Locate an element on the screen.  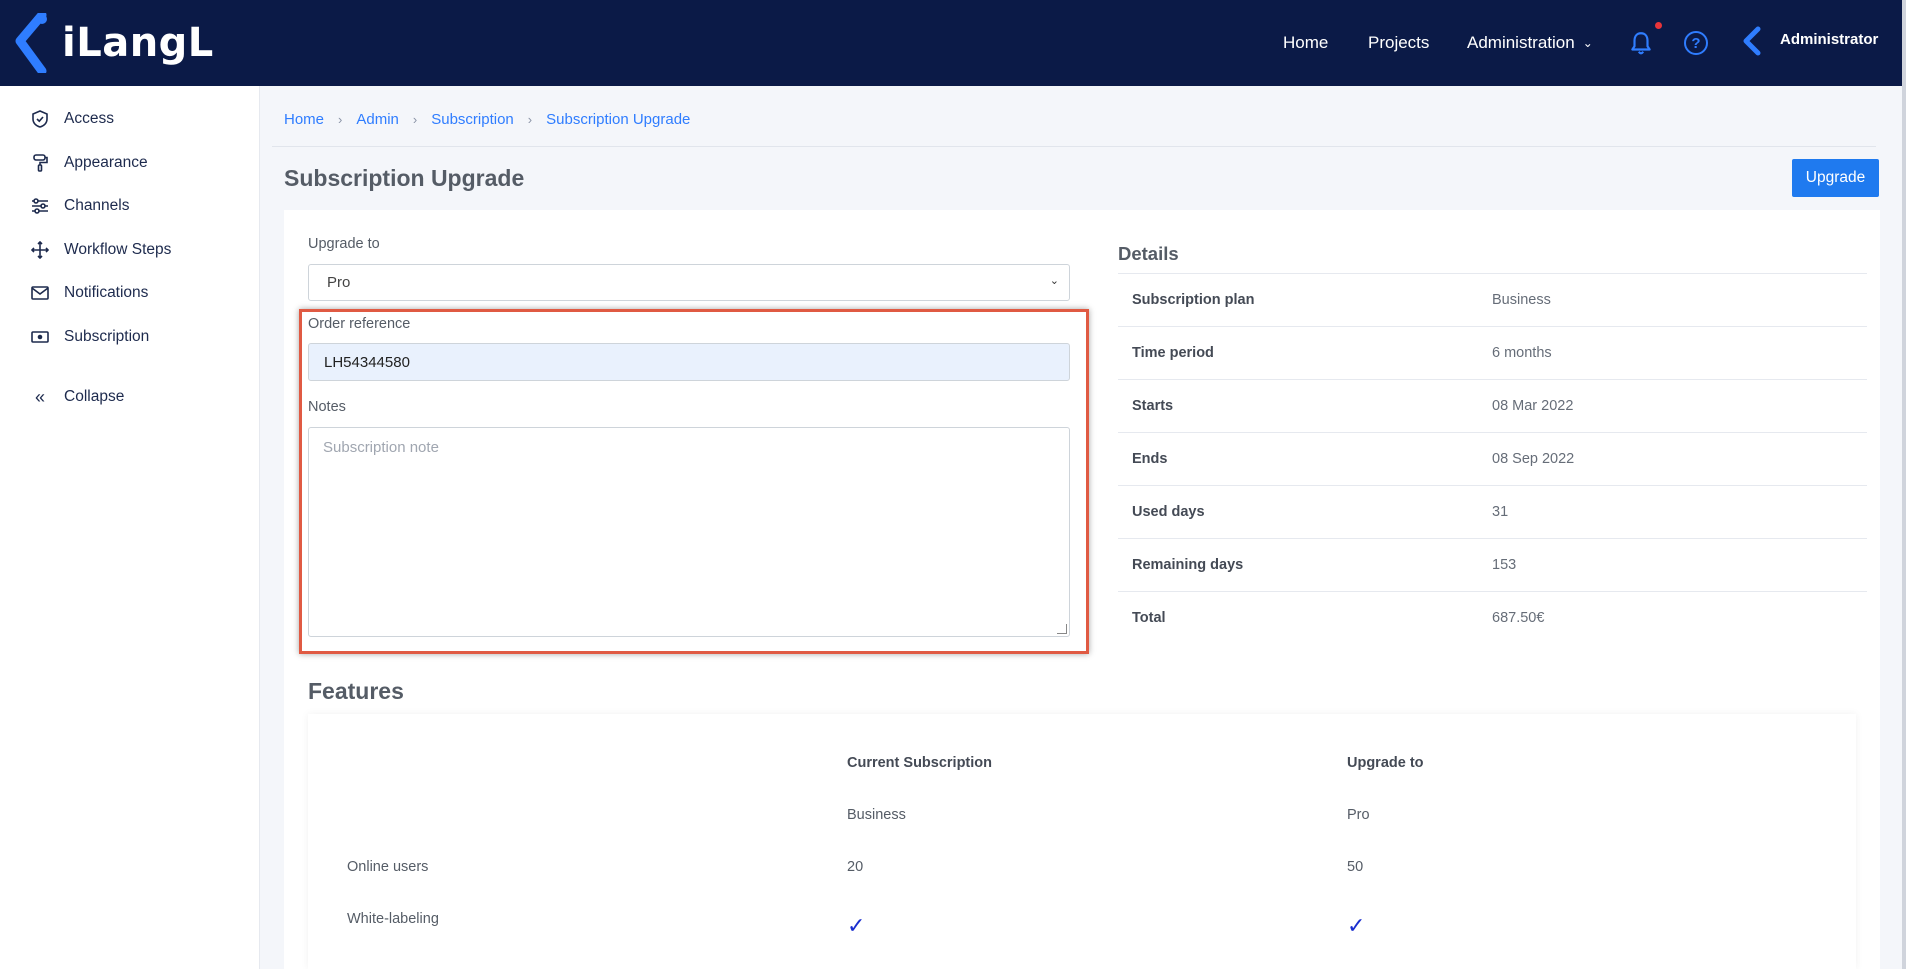
sidebar-item-label: Channels is located at coordinates (97, 205).